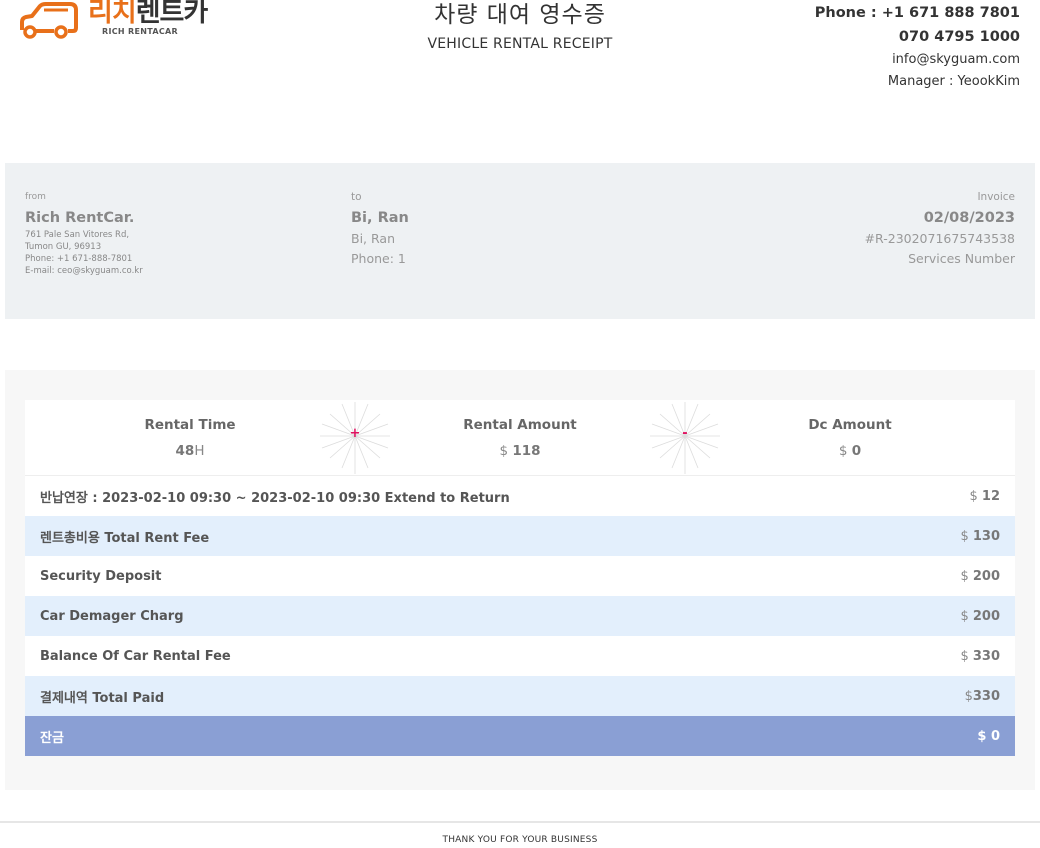 This screenshot has height=848, width=1040. What do you see at coordinates (135, 656) in the screenshot?
I see `charge-row-label: Balance Of Car Rental Fee` at bounding box center [135, 656].